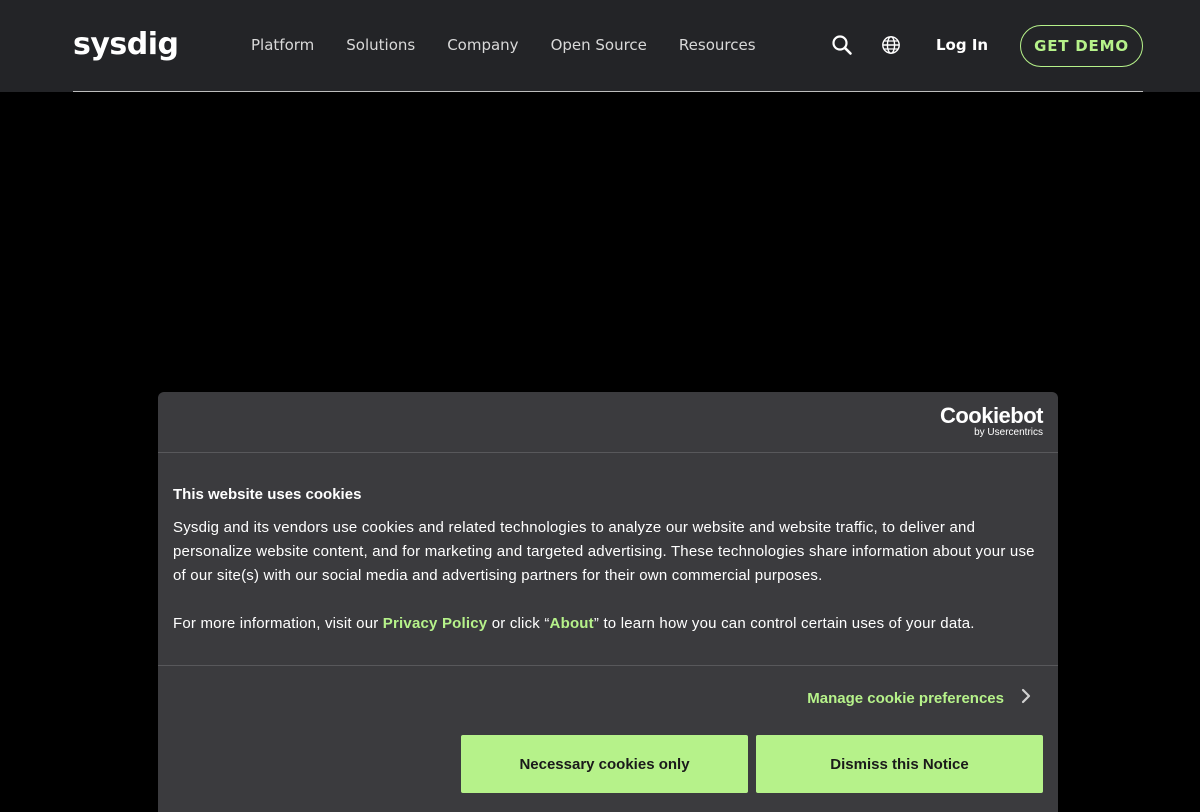  Describe the element at coordinates (267, 494) in the screenshot. I see `cookie-banner-title: This website uses cookies` at that location.